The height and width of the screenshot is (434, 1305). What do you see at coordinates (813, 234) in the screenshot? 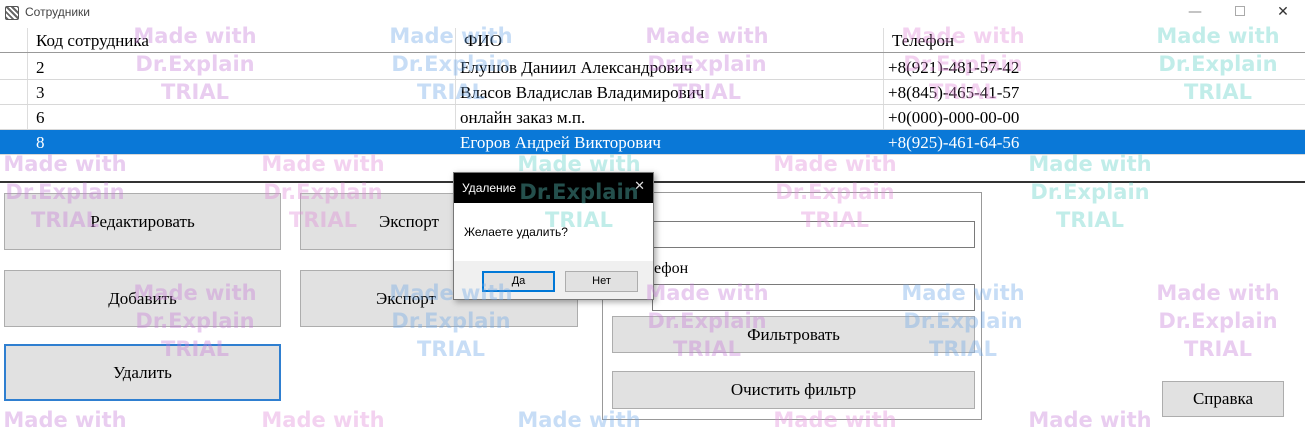
I see `name-filter-input` at bounding box center [813, 234].